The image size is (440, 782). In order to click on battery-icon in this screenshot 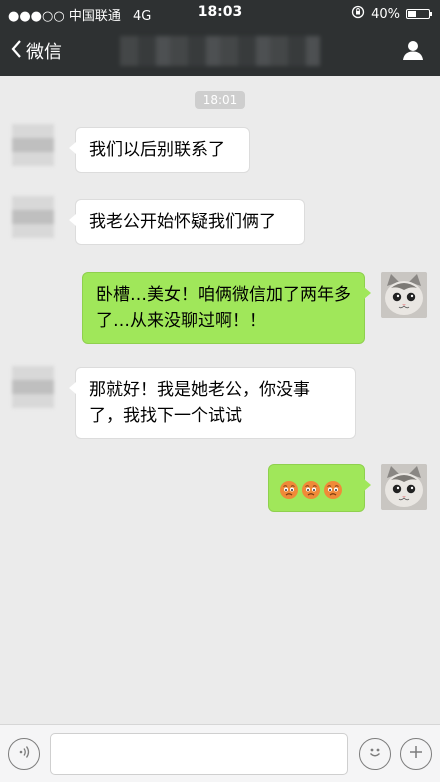, I will do `click(419, 14)`.